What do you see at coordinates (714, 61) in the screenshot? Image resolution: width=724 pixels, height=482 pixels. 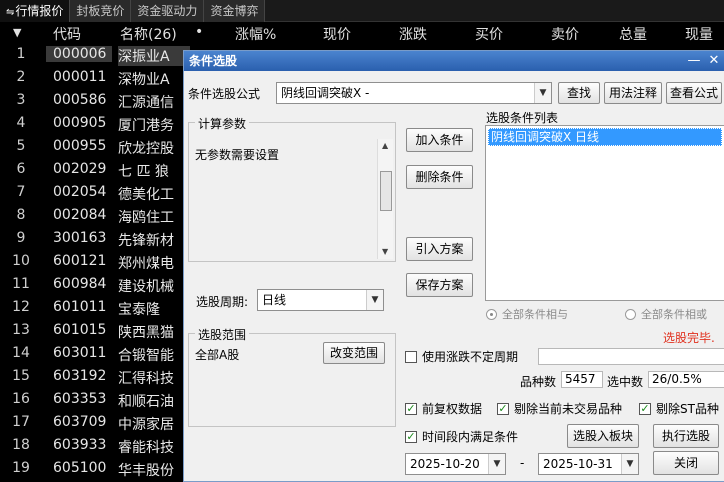 I see `close-icon: ✕` at bounding box center [714, 61].